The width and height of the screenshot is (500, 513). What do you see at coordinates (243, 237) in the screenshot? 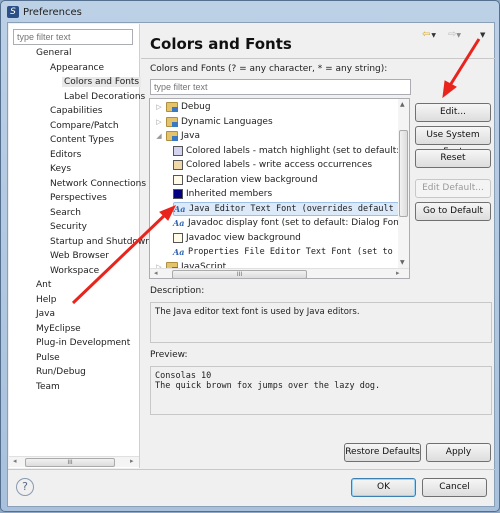
I see `tree-item-label: Javadoc view background` at bounding box center [243, 237].